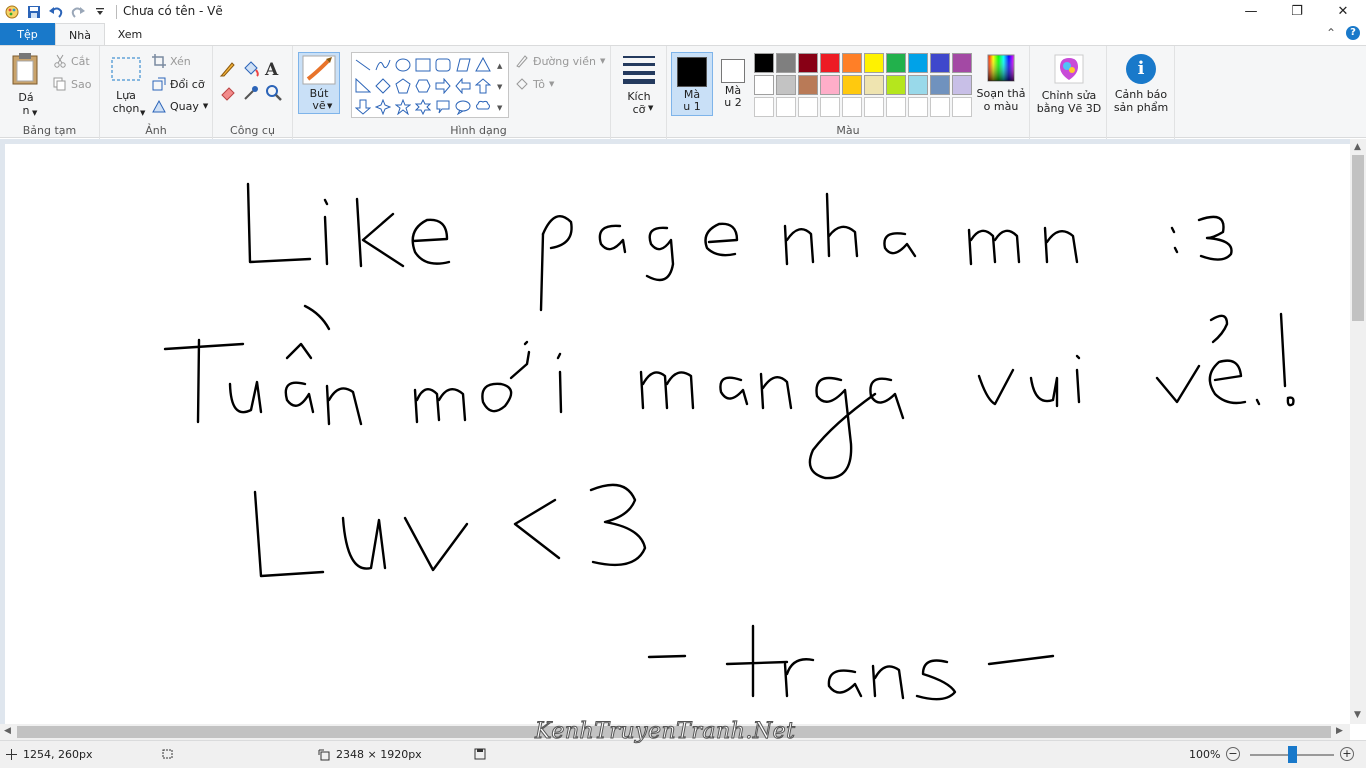 The image size is (1366, 768). What do you see at coordinates (56, 12) in the screenshot?
I see `undo-icon` at bounding box center [56, 12].